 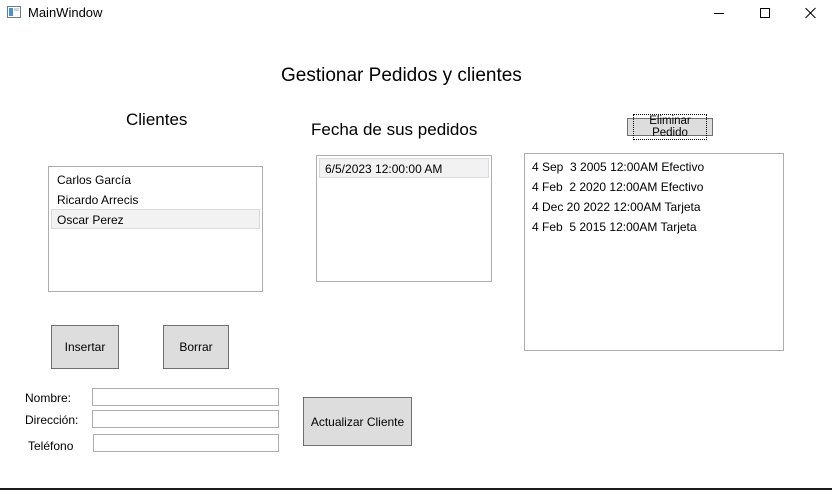 What do you see at coordinates (186, 443) in the screenshot?
I see `telefono-input` at bounding box center [186, 443].